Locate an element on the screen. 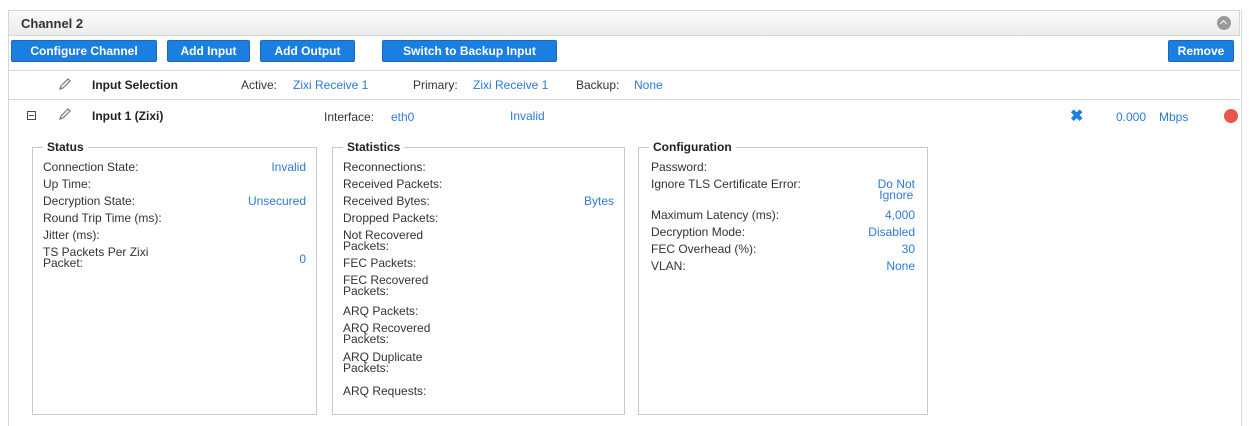 This screenshot has height=426, width=1249. status-label: Jitter (ms): is located at coordinates (71, 235).